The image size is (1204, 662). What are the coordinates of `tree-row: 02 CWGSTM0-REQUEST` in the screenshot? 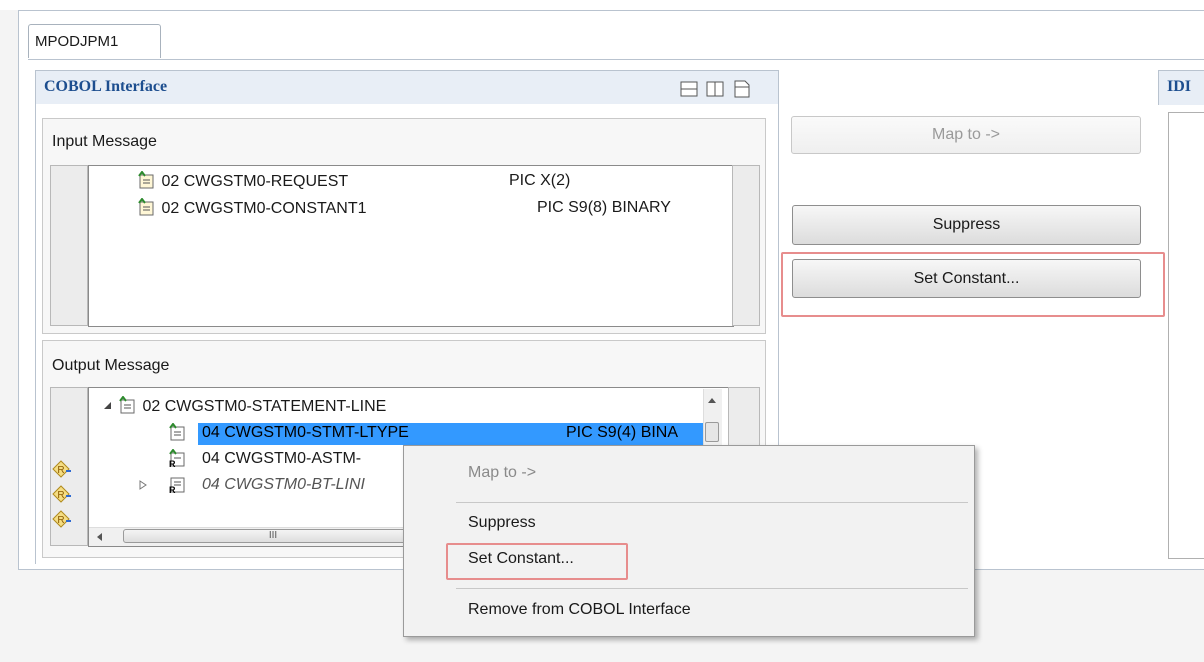 It's located at (242, 181).